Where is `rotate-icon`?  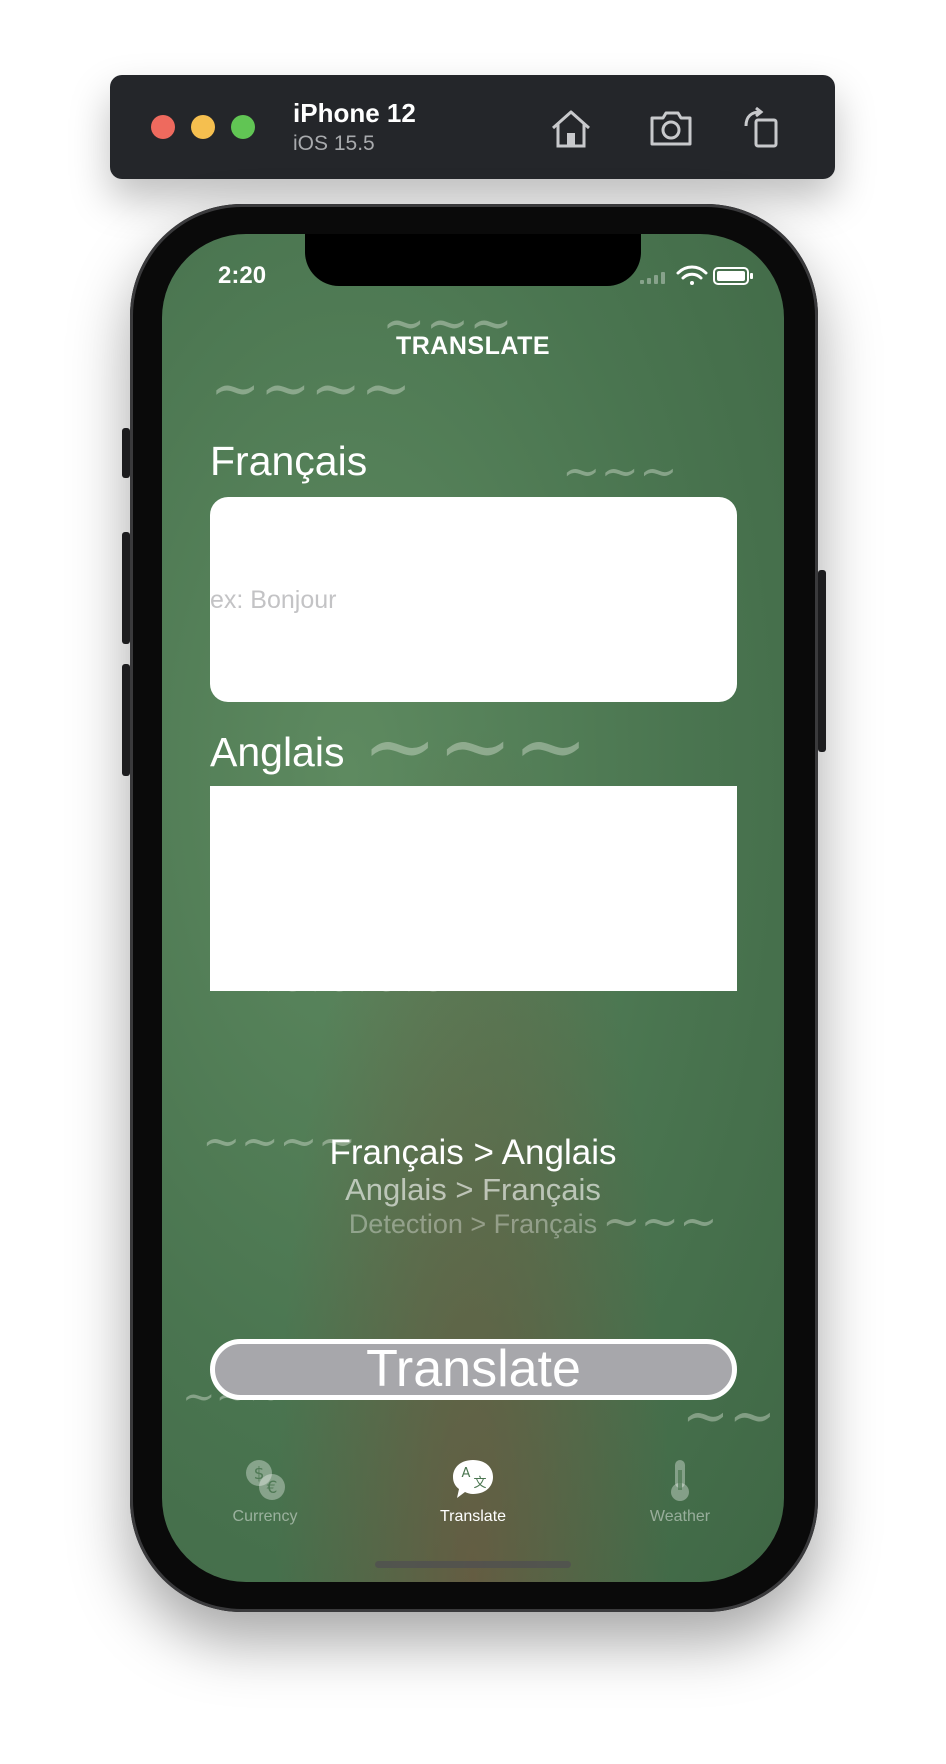 rotate-icon is located at coordinates (762, 128).